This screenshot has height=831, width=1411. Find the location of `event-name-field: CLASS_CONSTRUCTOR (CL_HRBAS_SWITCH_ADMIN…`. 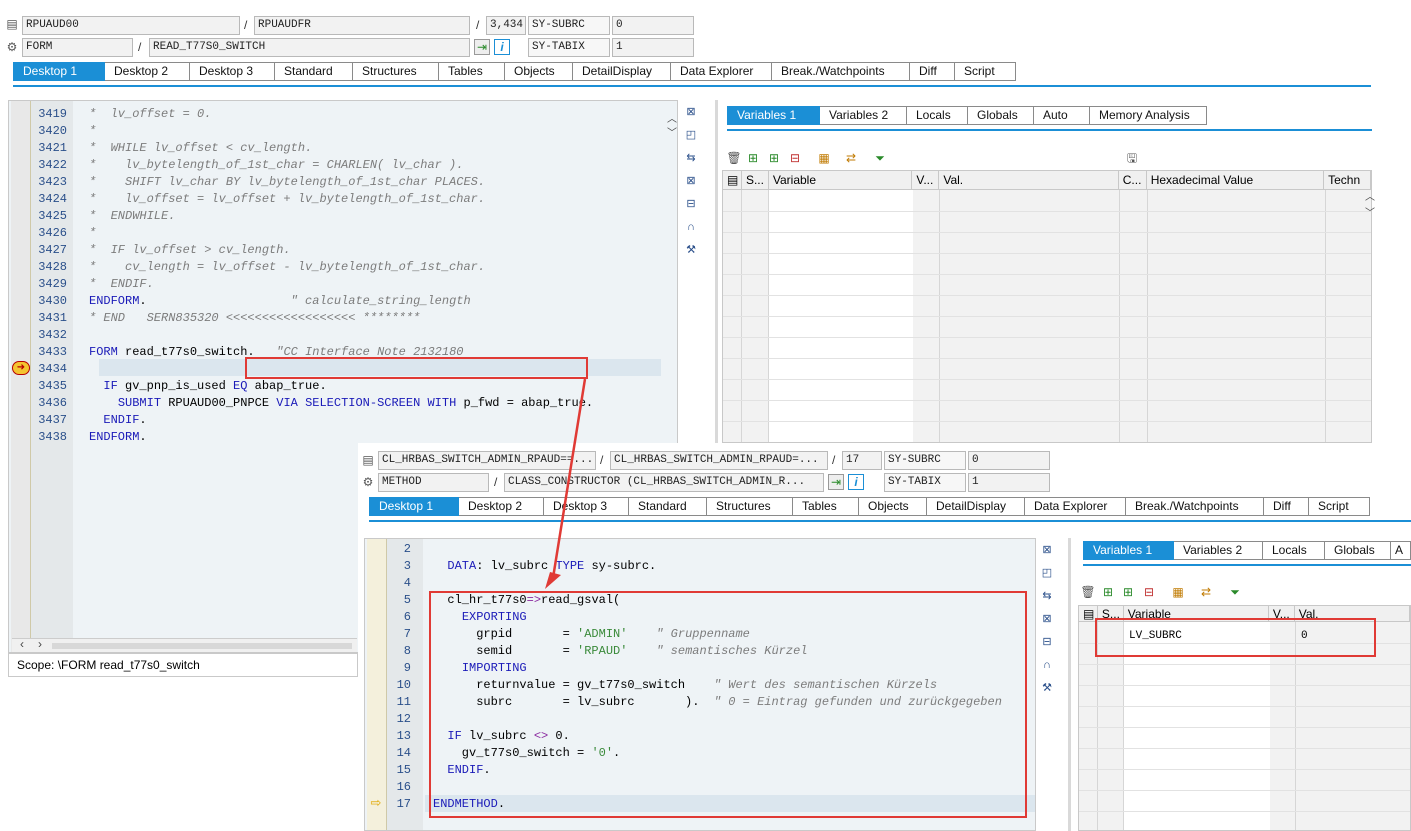

event-name-field: CLASS_CONSTRUCTOR (CL_HRBAS_SWITCH_ADMIN… is located at coordinates (664, 482).